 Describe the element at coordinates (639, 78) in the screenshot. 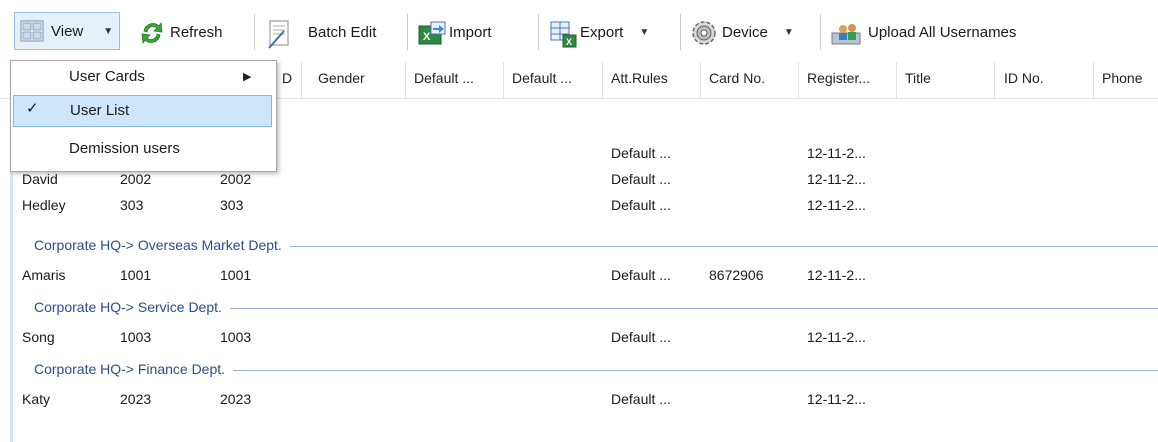

I see `column-att-rules: Att.Rules` at that location.